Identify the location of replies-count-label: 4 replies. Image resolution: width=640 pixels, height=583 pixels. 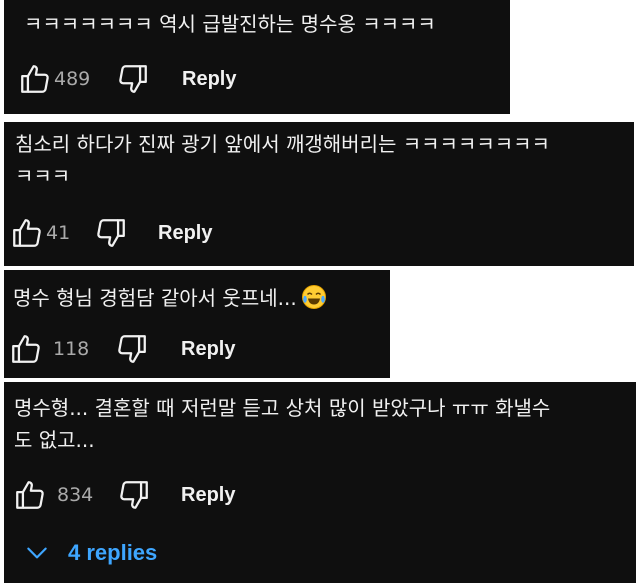
(113, 552).